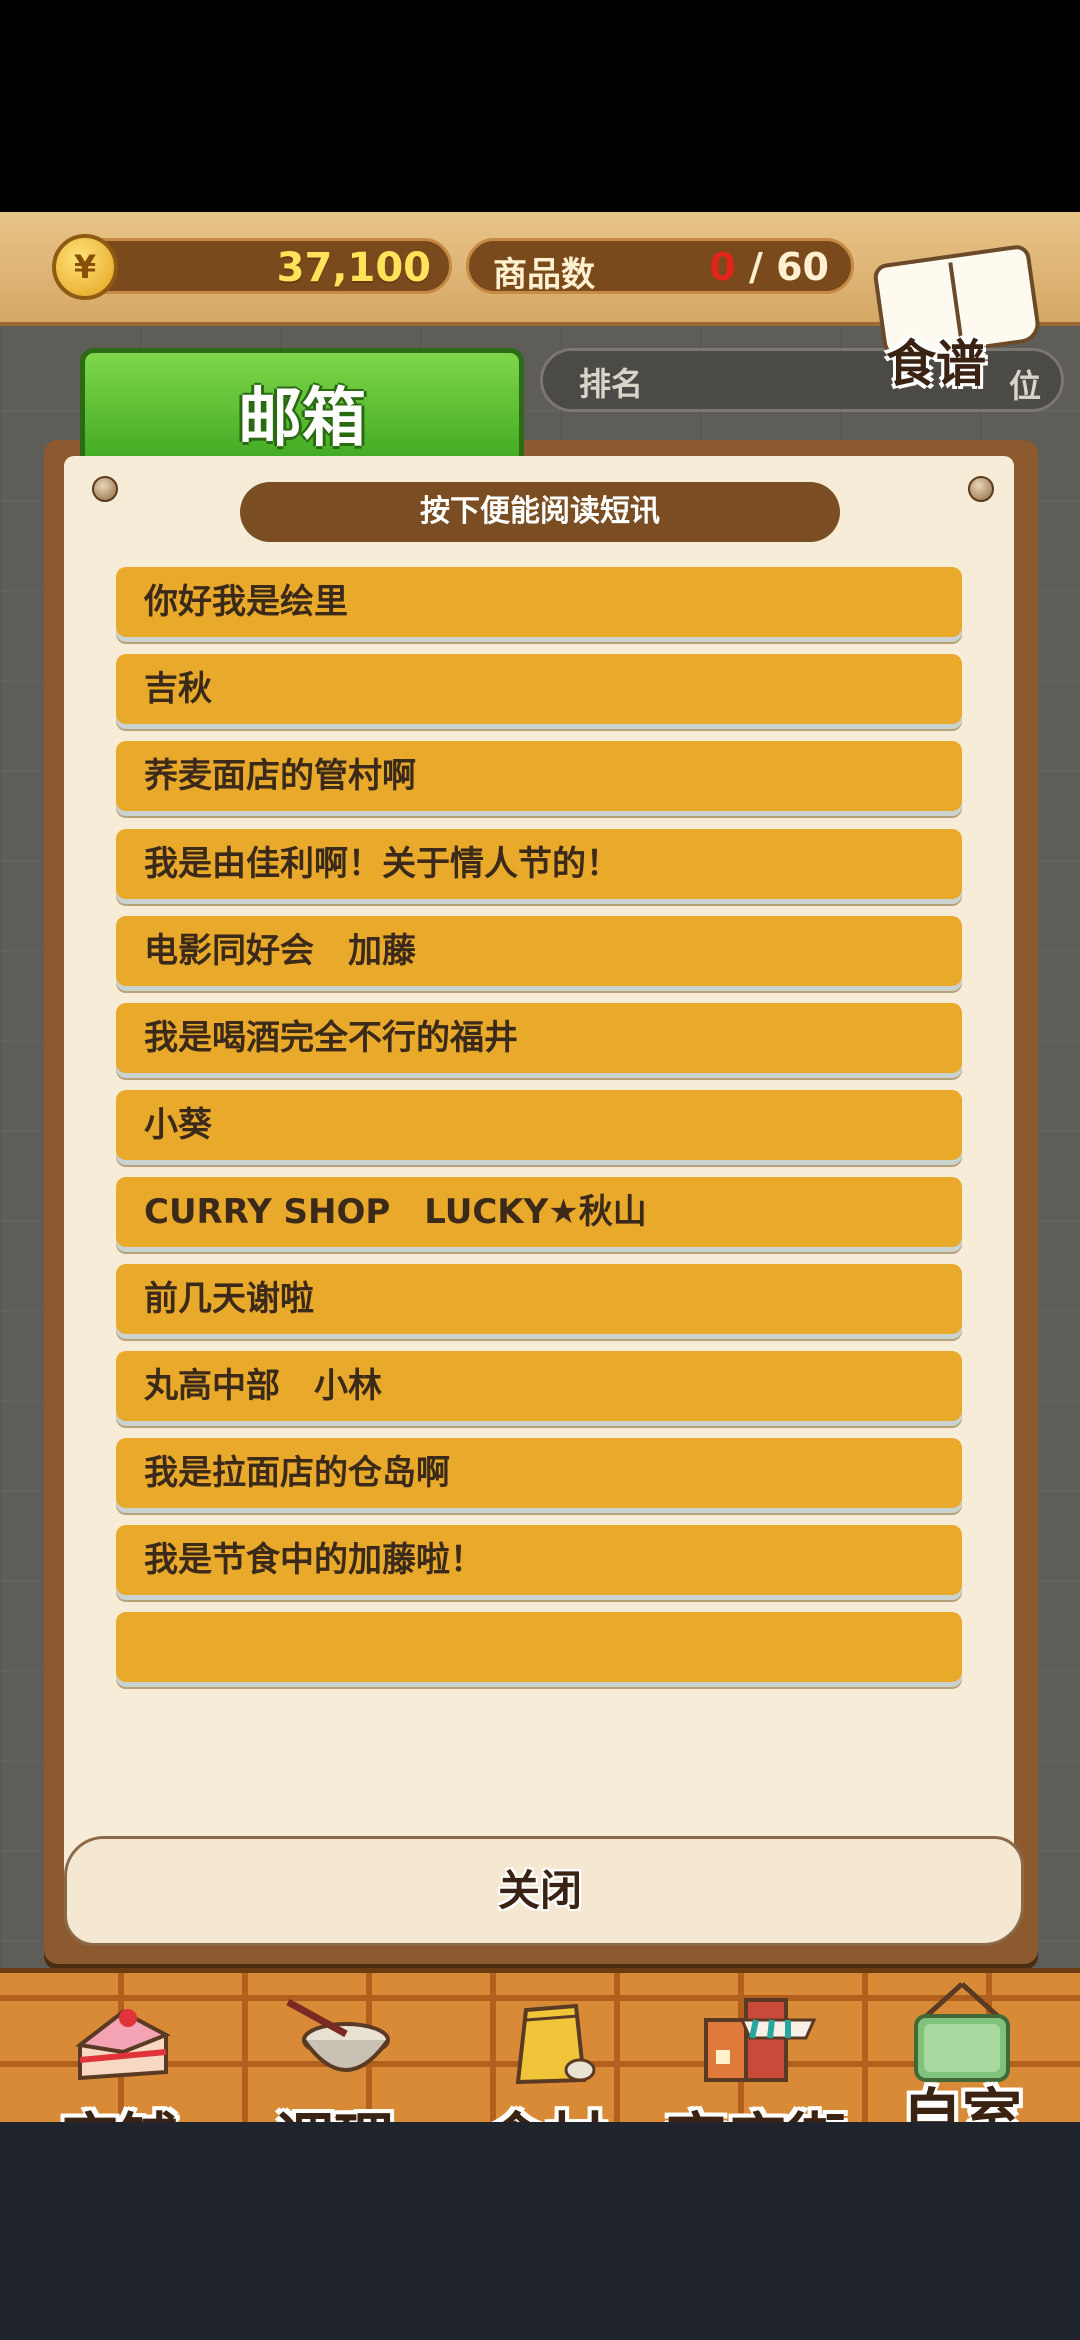 This screenshot has width=1080, height=2340. Describe the element at coordinates (539, 1473) in the screenshot. I see `message-item: 我是拉面店的仓岛啊` at that location.